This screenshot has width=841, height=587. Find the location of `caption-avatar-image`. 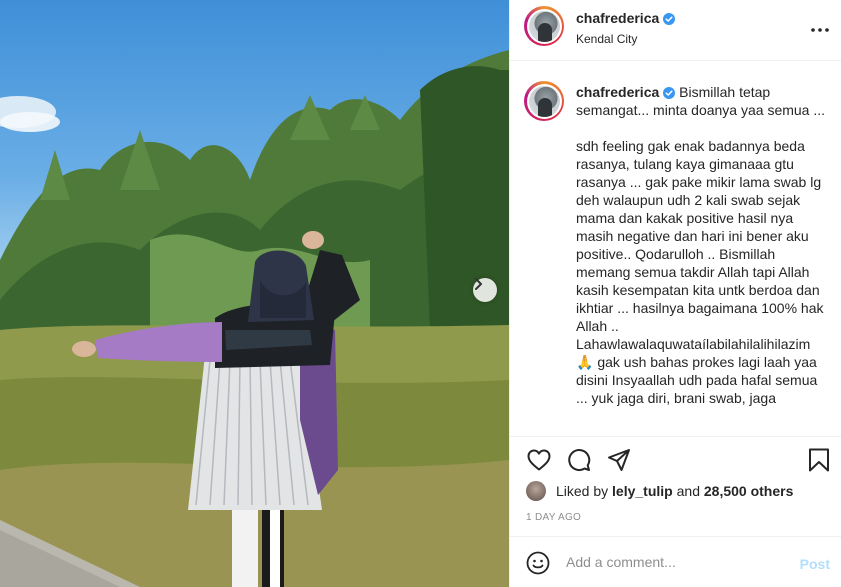

caption-avatar-image is located at coordinates (544, 101).